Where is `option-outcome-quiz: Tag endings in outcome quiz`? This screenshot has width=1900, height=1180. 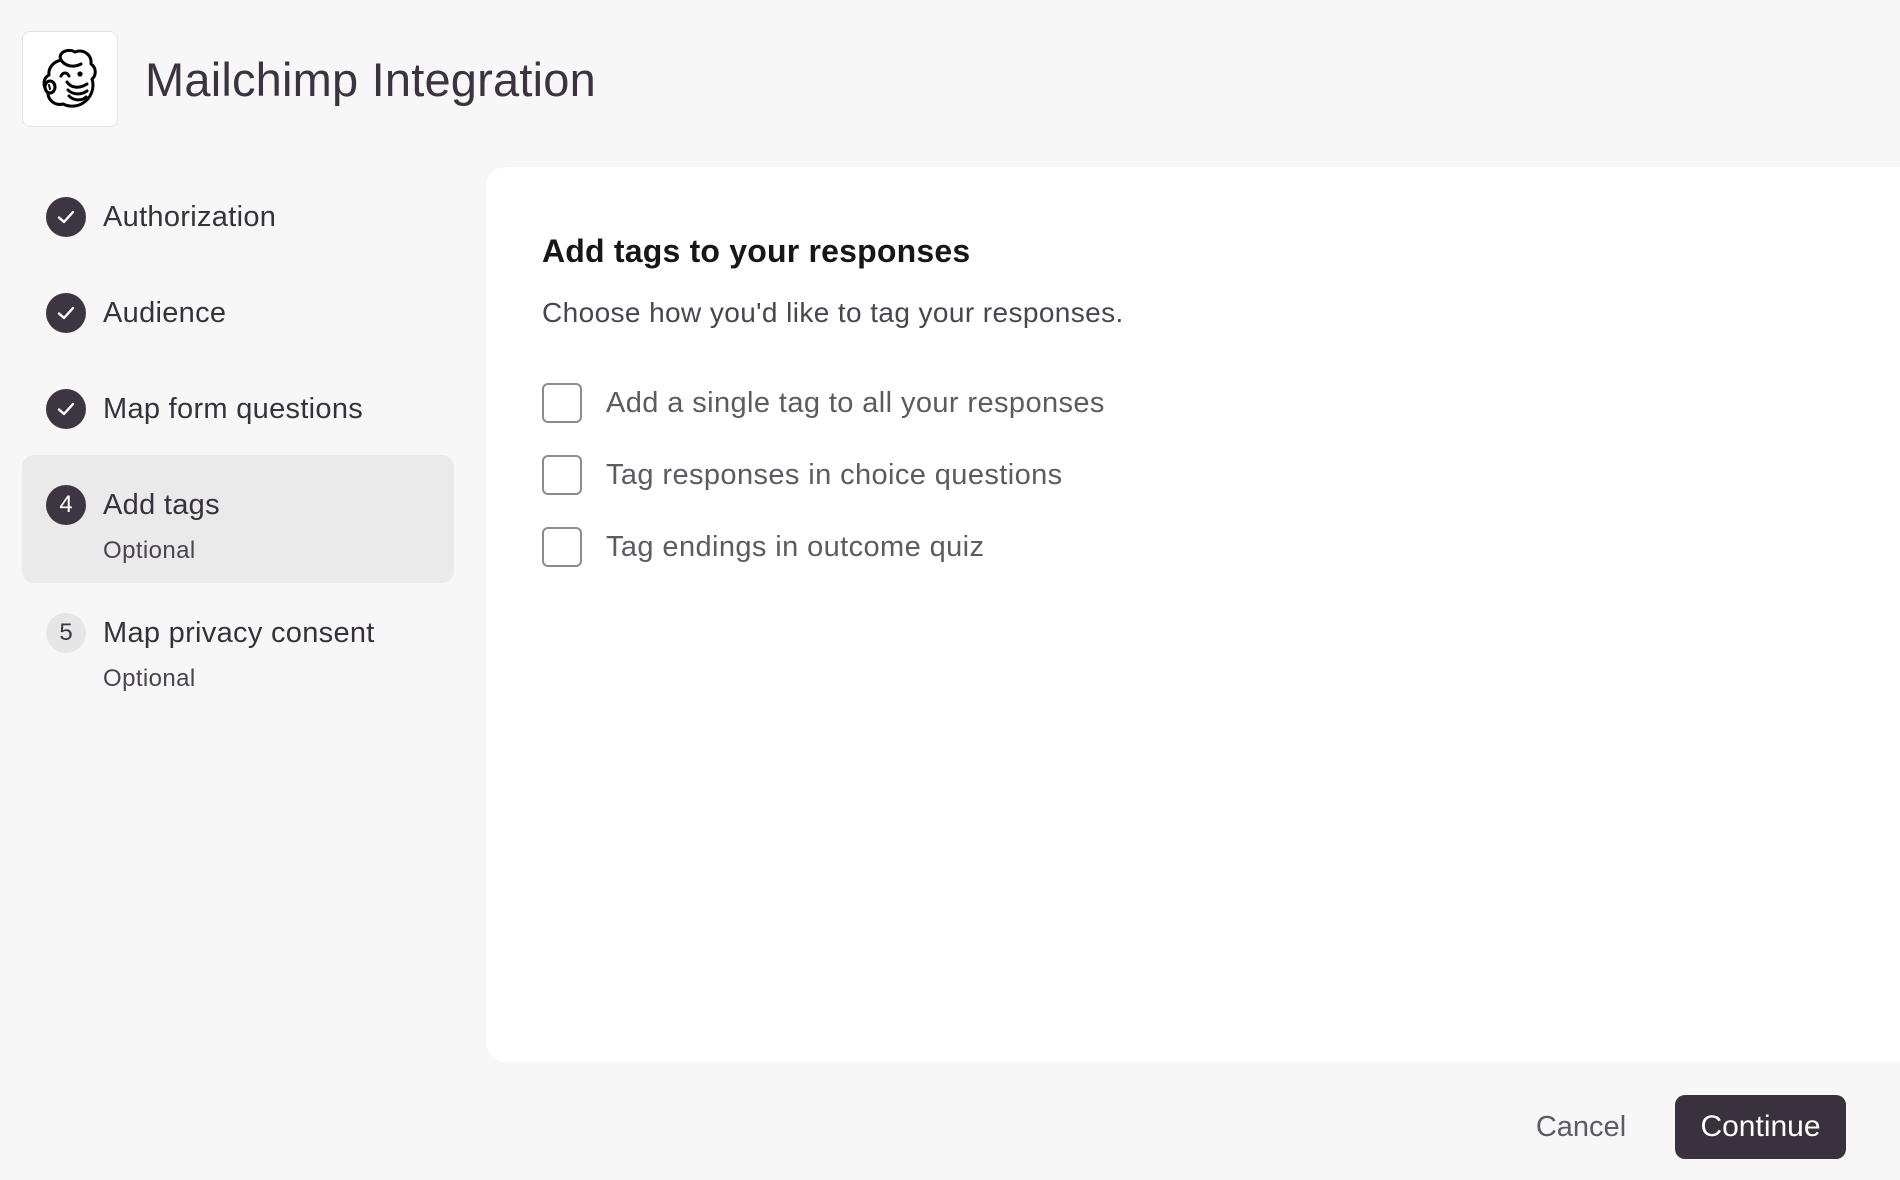
option-outcome-quiz: Tag endings in outcome quiz is located at coordinates (823, 547).